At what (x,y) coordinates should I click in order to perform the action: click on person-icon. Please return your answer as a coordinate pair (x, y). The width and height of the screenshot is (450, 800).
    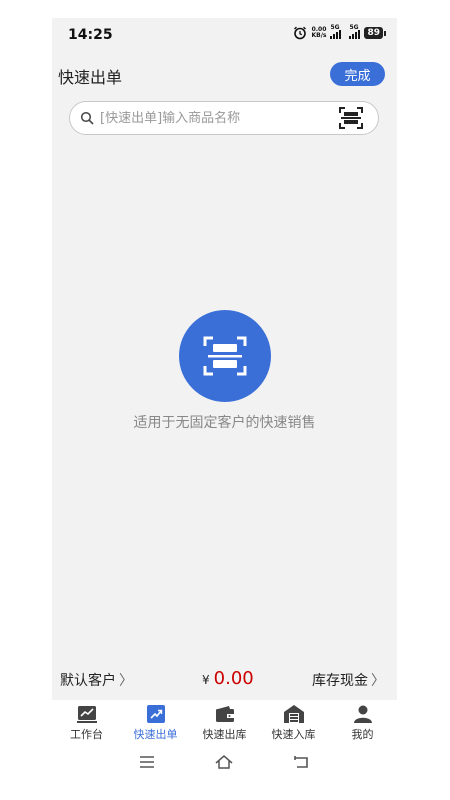
    Looking at the image, I should click on (362, 714).